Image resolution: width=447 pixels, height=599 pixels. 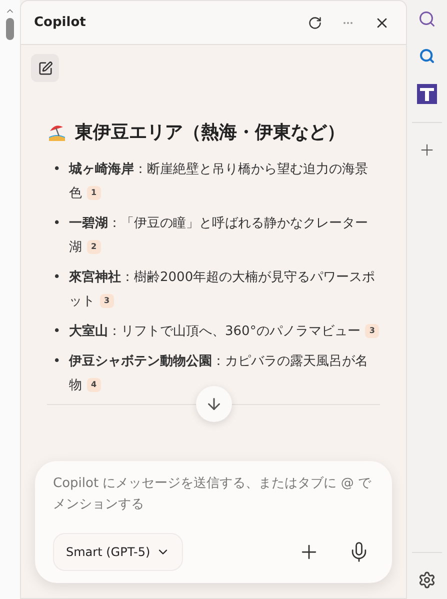 I want to click on model-dropdown: Smart (GPT-5), so click(x=118, y=552).